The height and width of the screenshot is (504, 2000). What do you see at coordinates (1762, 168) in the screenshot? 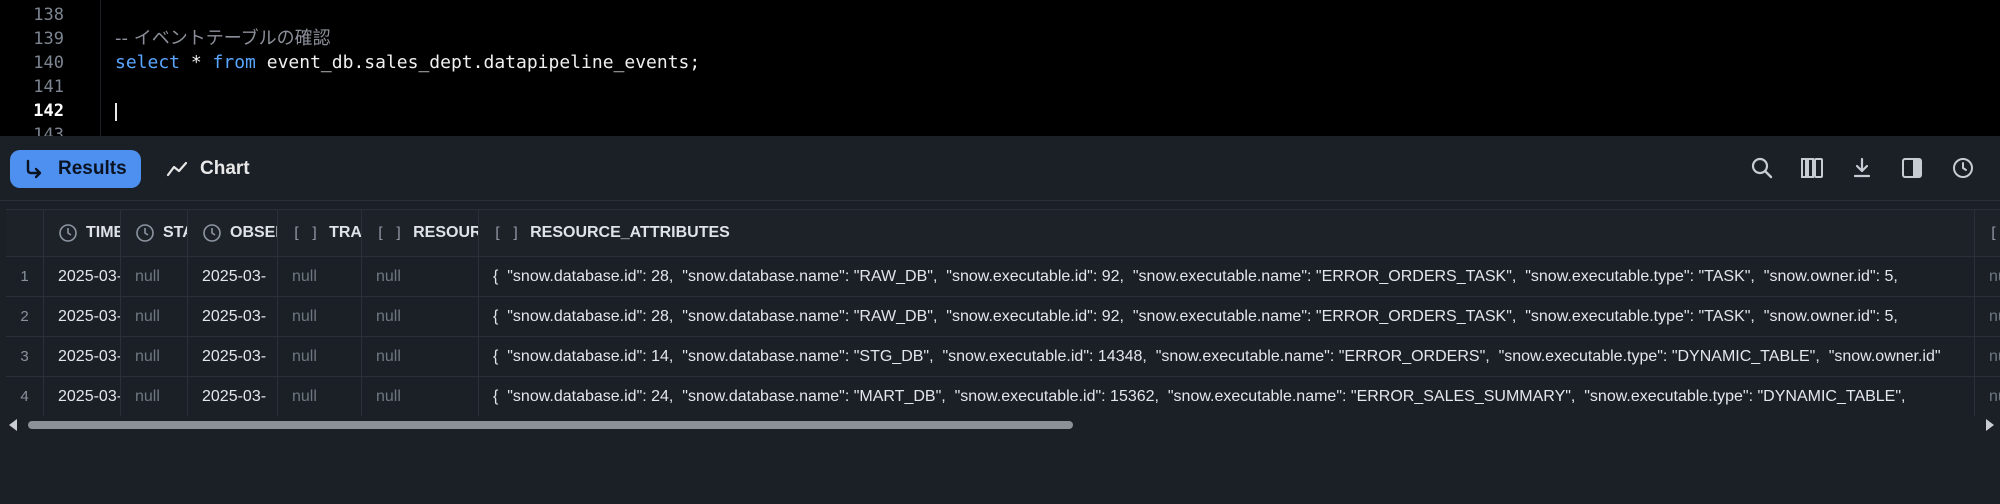
I see `search-icon` at bounding box center [1762, 168].